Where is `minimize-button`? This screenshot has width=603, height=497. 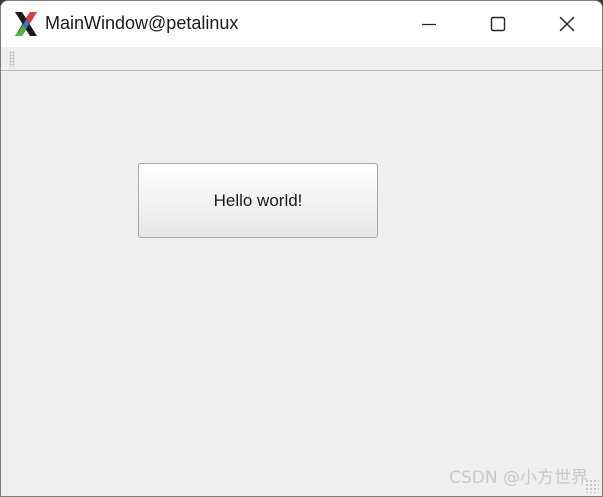 minimize-button is located at coordinates (429, 24).